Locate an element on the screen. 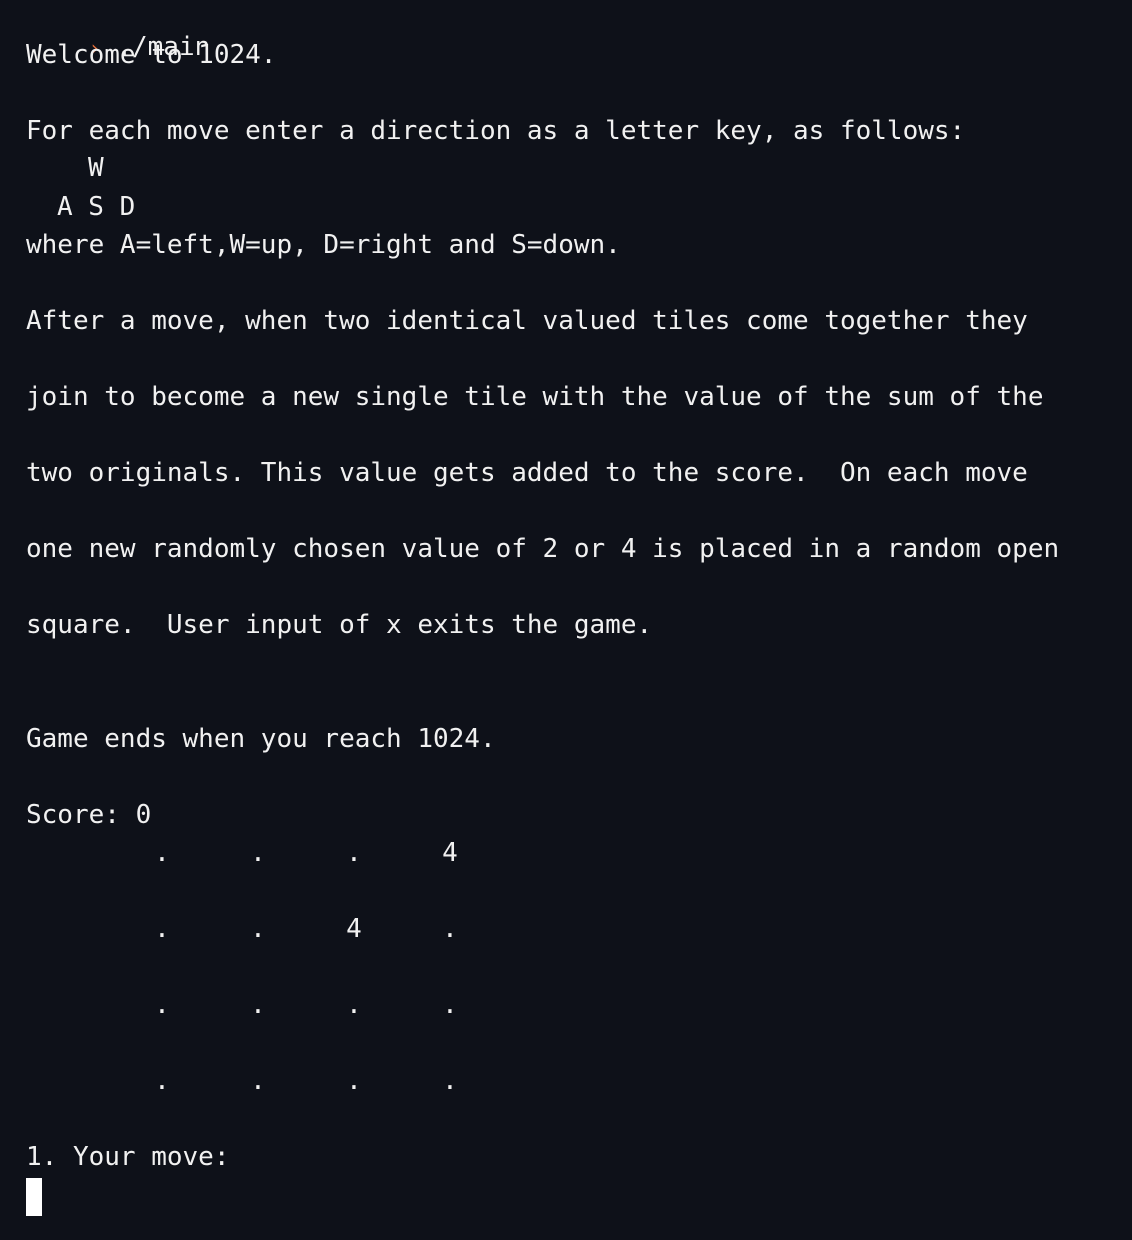 This screenshot has width=1132, height=1240. move-prompt: 1. Your move: is located at coordinates (128, 1157).